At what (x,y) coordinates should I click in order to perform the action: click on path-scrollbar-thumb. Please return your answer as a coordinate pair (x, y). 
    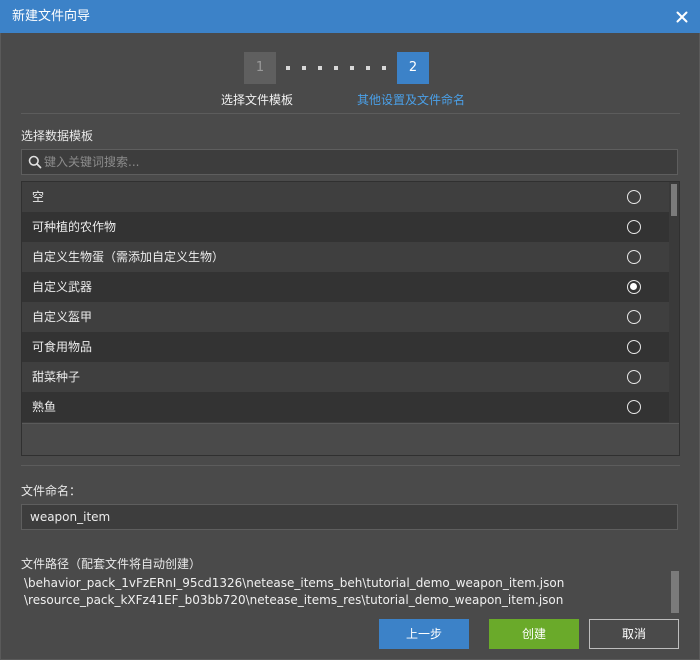
    Looking at the image, I should click on (675, 592).